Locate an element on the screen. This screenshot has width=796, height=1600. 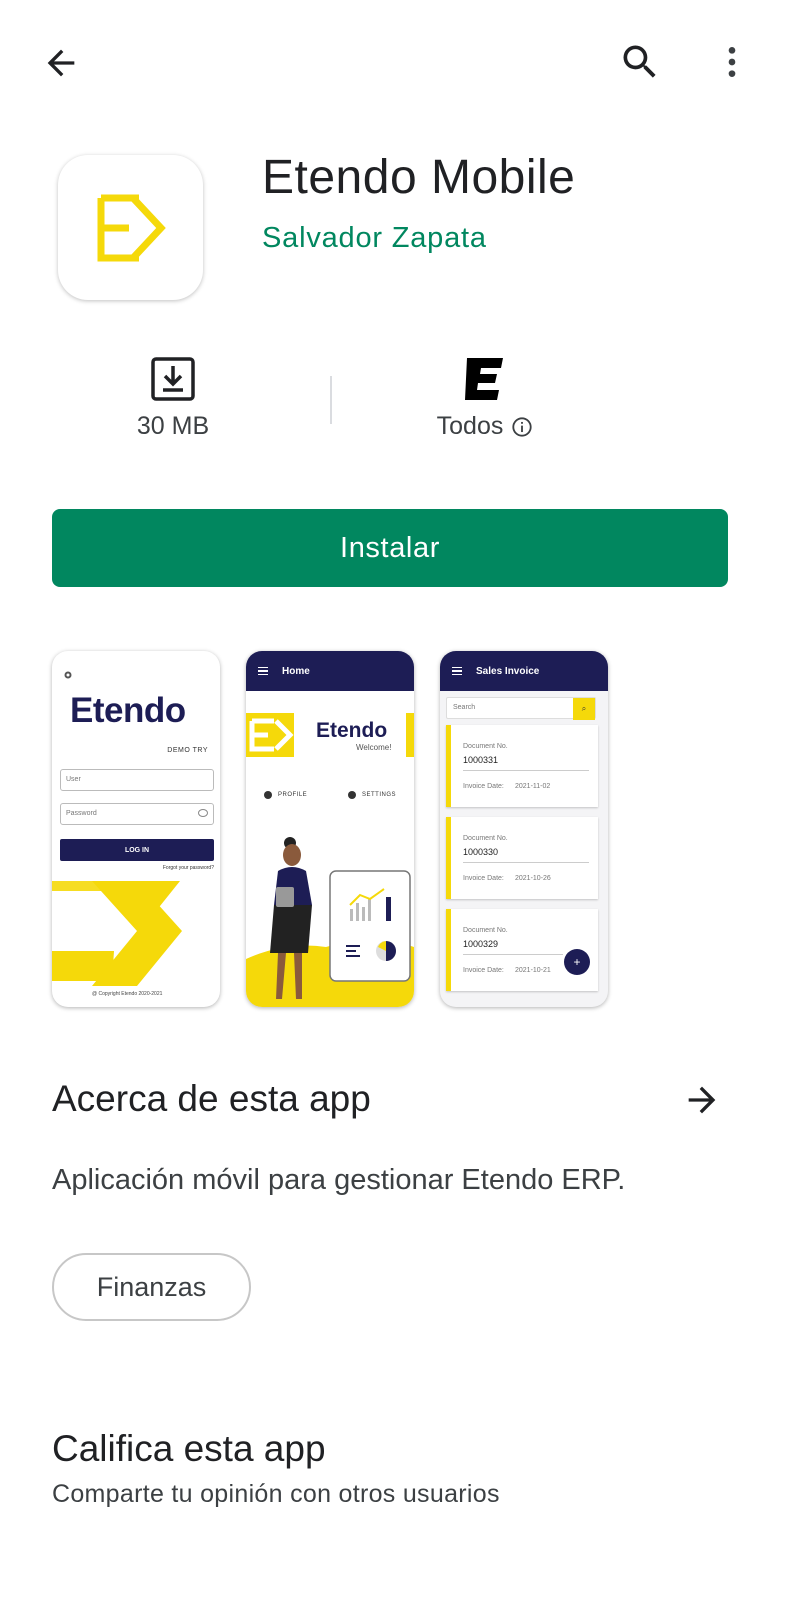
settings-link: SETTINGS is located at coordinates (372, 795).